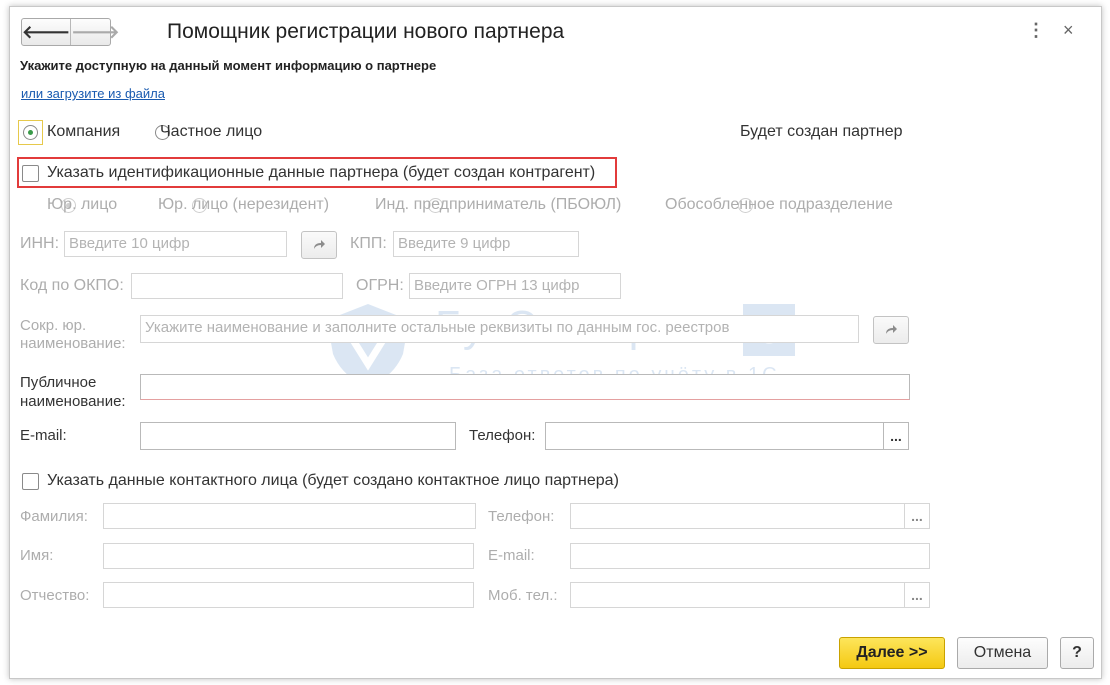  I want to click on contact-email-label: E-mail:, so click(511, 555).